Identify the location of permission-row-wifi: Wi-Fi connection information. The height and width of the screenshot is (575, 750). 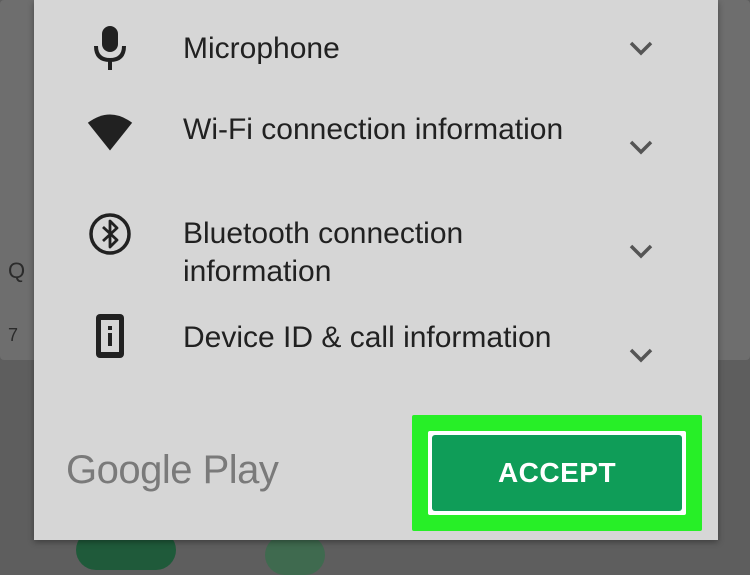
(376, 148).